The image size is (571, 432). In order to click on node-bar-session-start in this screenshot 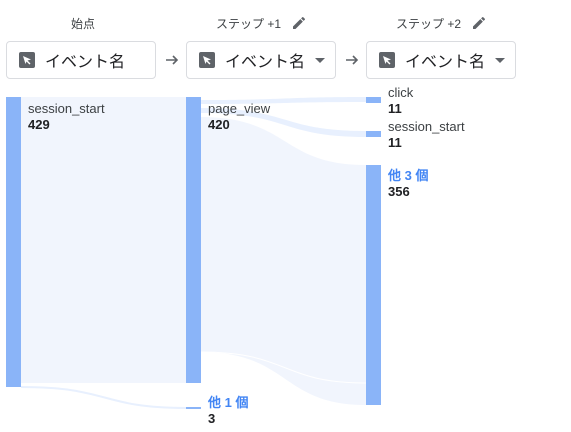, I will do `click(13, 242)`.